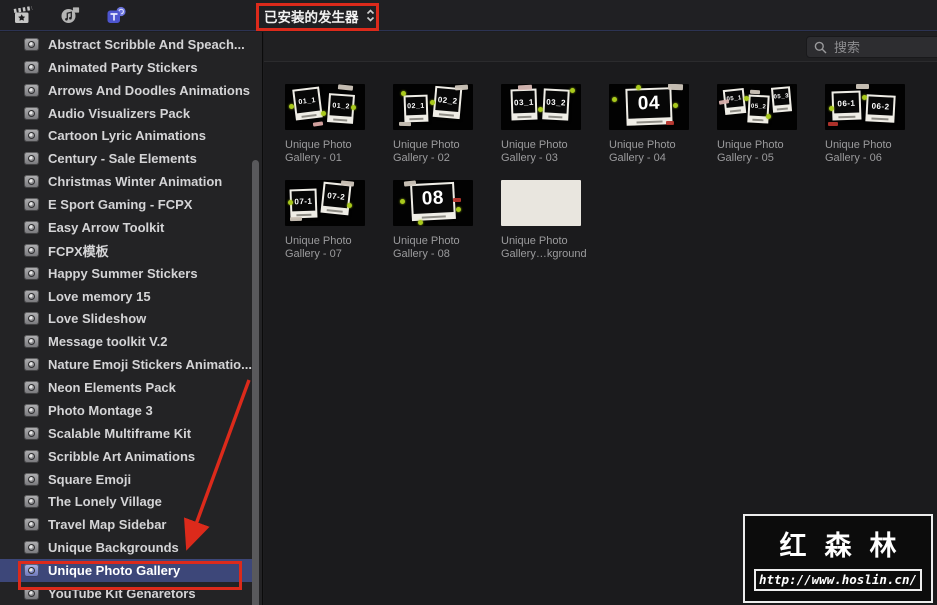  I want to click on generator-thumbnail: 06-1 06-2, so click(865, 107).